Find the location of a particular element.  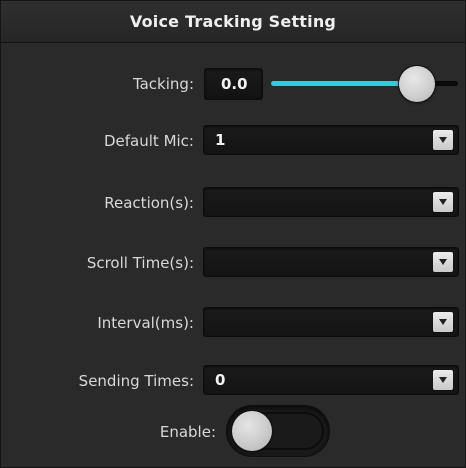

sending-times-dropdown-button is located at coordinates (443, 380).